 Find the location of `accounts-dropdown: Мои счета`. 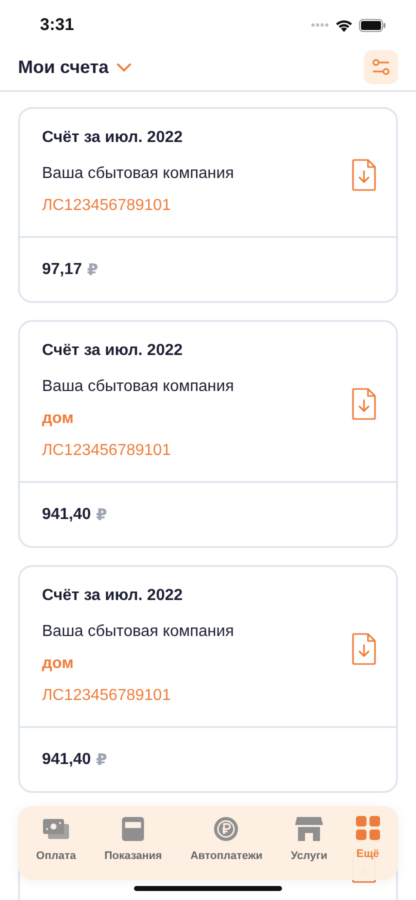

accounts-dropdown: Мои счета is located at coordinates (74, 67).